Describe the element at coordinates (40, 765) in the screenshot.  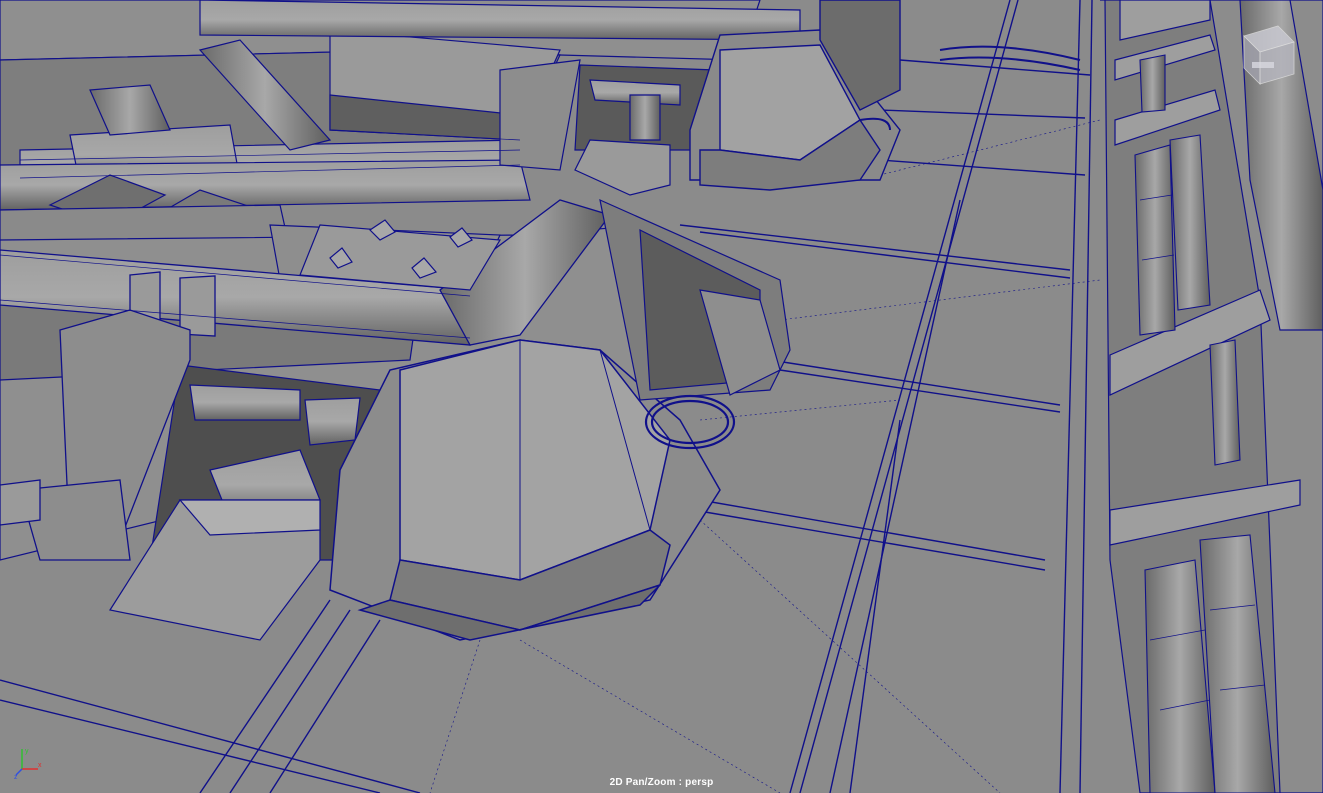
I see `svg-text: x` at that location.